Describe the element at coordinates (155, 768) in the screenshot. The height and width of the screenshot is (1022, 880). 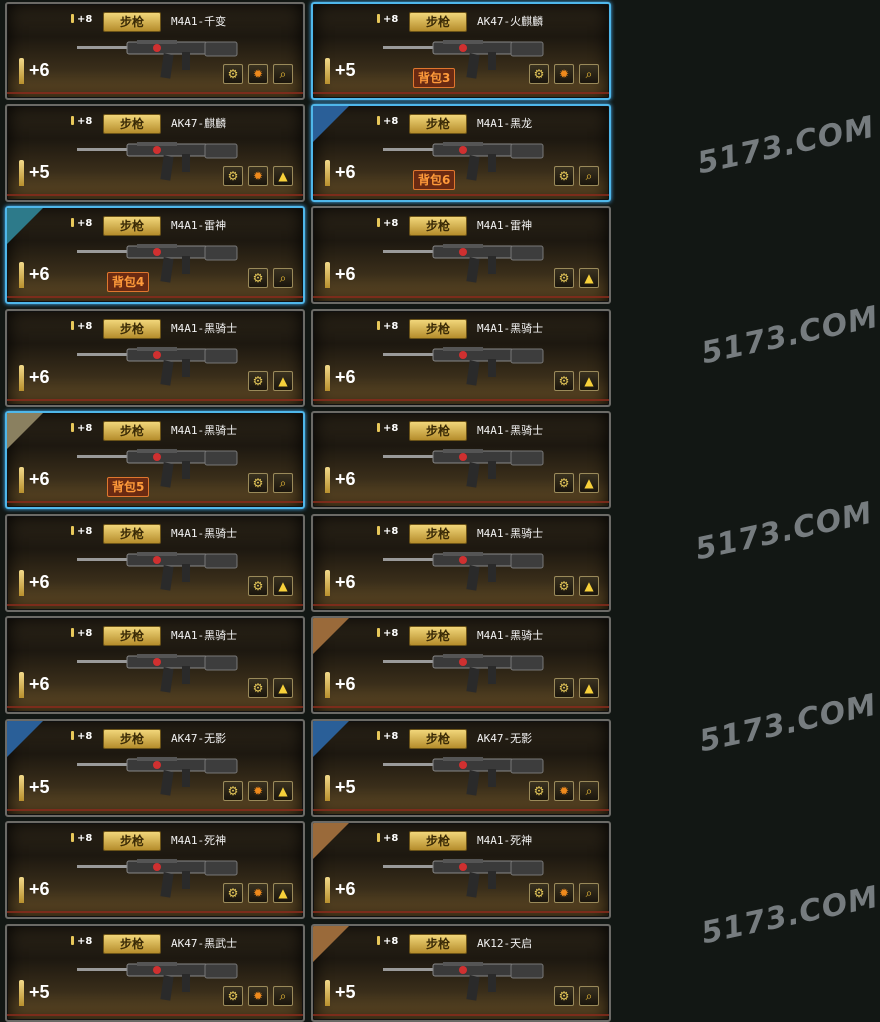
I see `weapon-card: +8 步枪 AK47-无影 +5 ⚙ ✹ ▲` at that location.